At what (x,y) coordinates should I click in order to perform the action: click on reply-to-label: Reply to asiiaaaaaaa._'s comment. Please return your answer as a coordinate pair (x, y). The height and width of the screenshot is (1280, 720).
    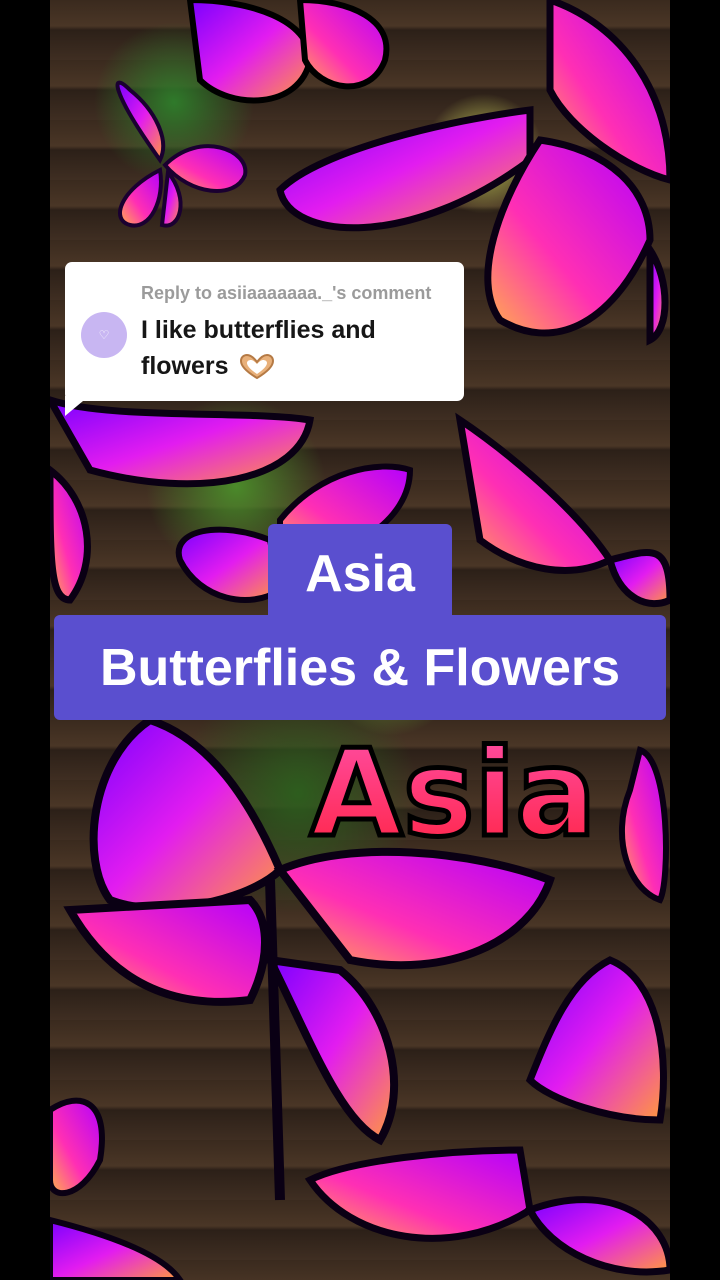
    Looking at the image, I should click on (286, 293).